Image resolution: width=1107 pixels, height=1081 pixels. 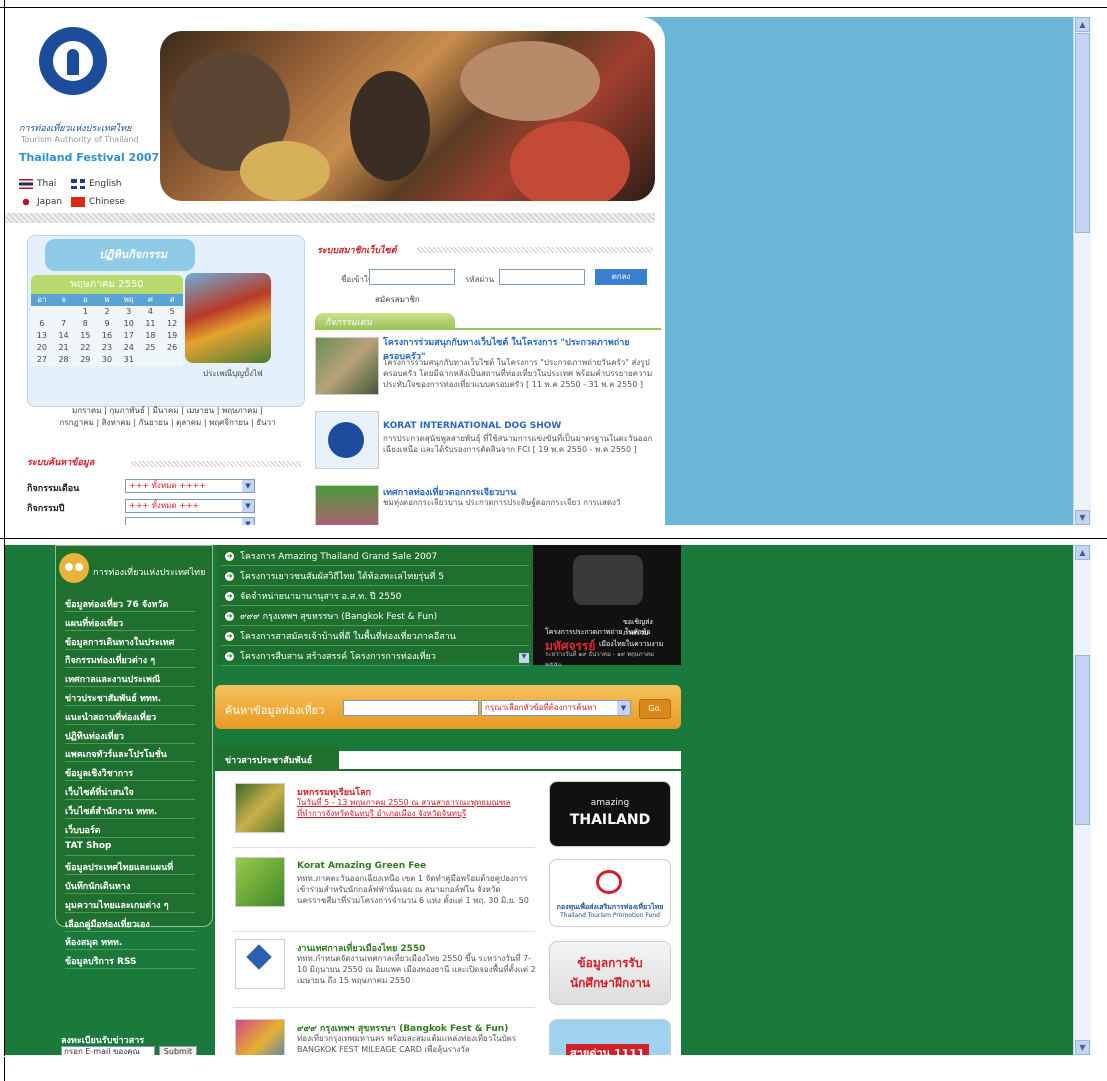 What do you see at coordinates (128, 348) in the screenshot?
I see `calendar-day: 24` at bounding box center [128, 348].